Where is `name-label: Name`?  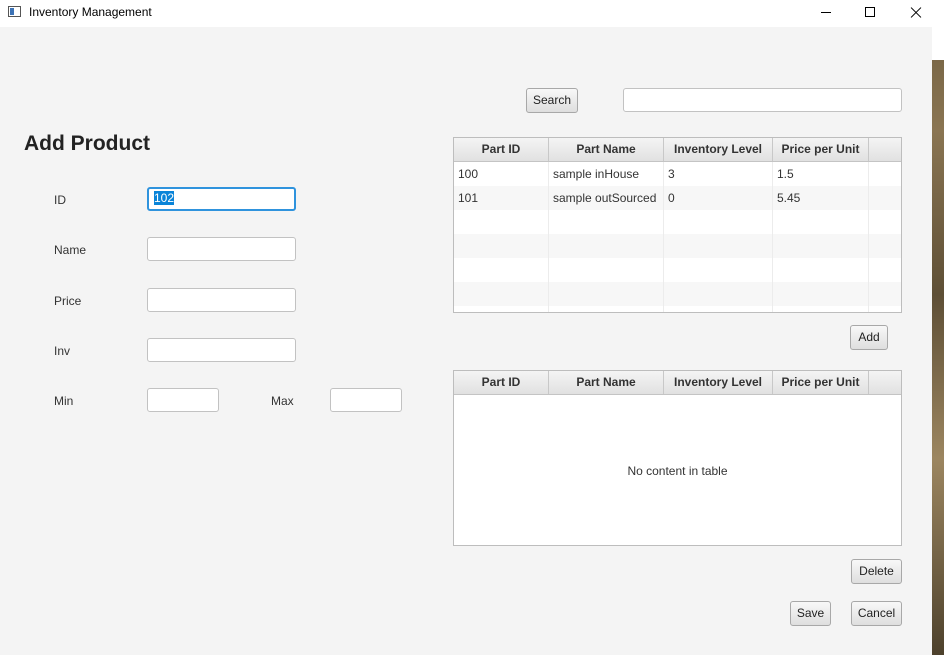
name-label: Name is located at coordinates (70, 250).